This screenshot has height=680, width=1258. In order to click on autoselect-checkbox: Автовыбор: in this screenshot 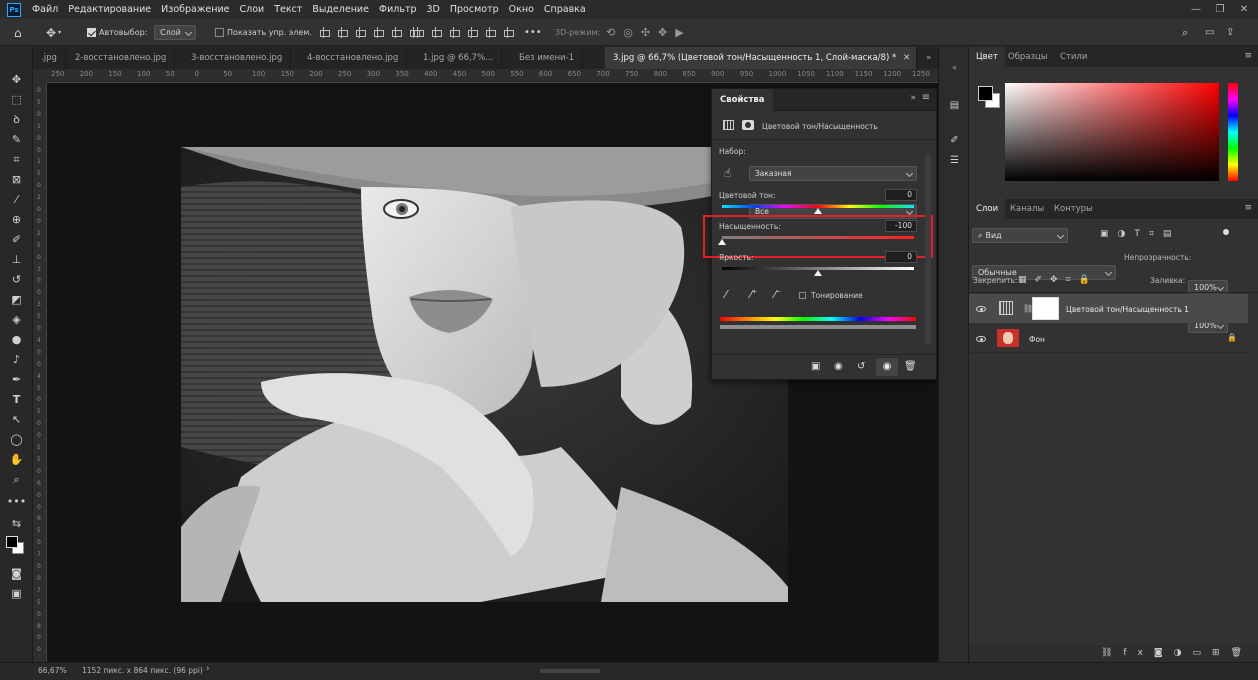, I will do `click(117, 32)`.